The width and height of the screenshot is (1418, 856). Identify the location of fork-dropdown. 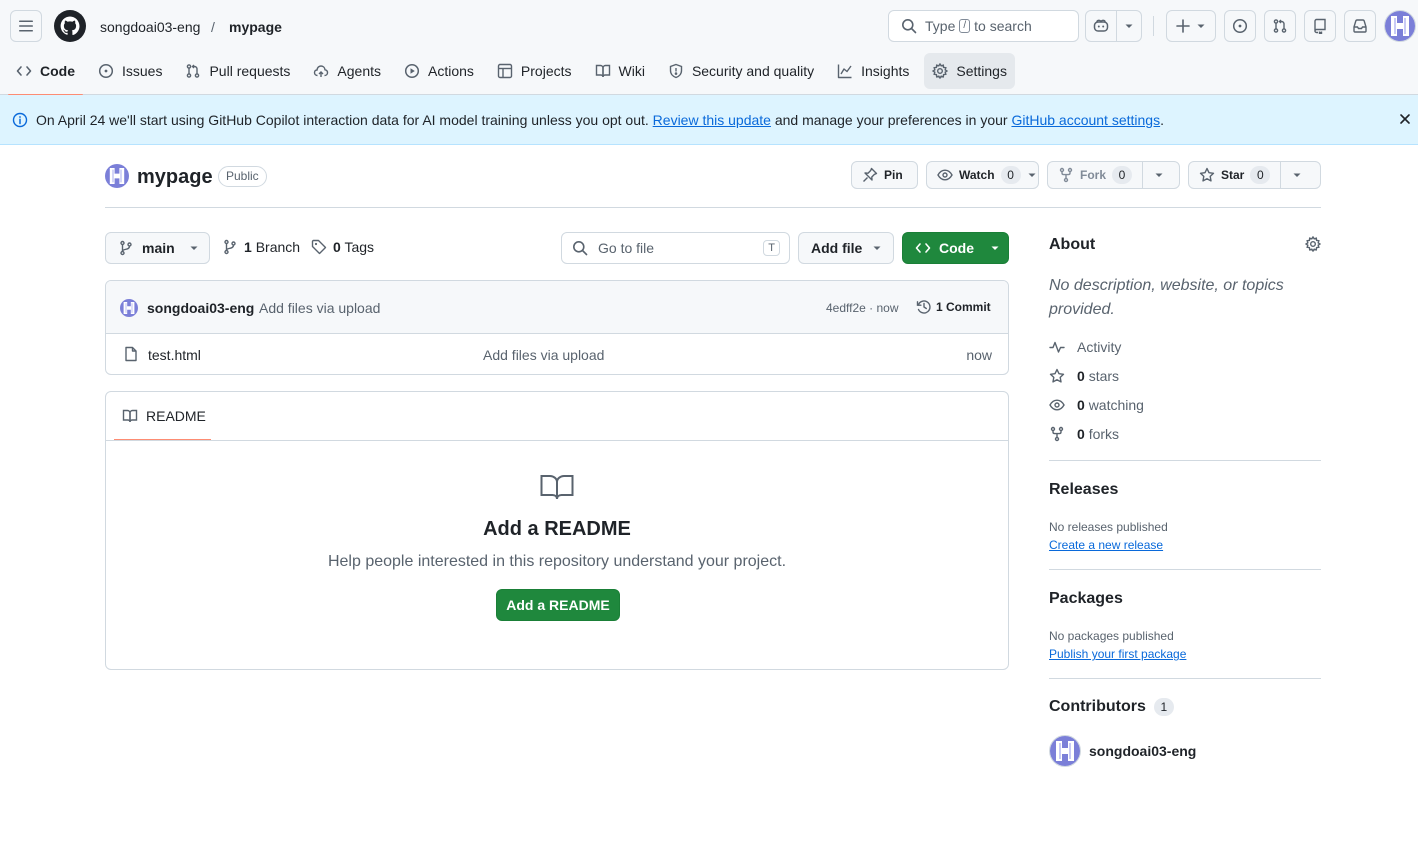
(1158, 175).